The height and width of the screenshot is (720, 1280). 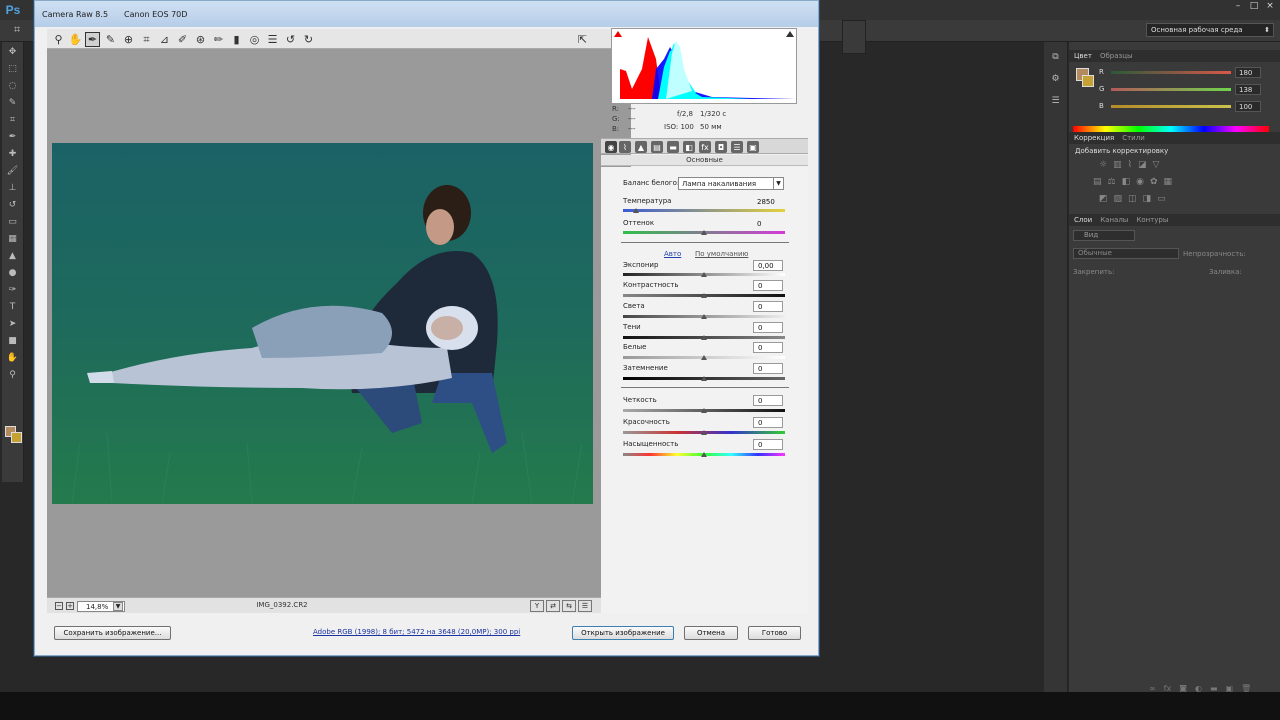 What do you see at coordinates (1133, 138) in the screenshot?
I see `tab-styles: Стили` at bounding box center [1133, 138].